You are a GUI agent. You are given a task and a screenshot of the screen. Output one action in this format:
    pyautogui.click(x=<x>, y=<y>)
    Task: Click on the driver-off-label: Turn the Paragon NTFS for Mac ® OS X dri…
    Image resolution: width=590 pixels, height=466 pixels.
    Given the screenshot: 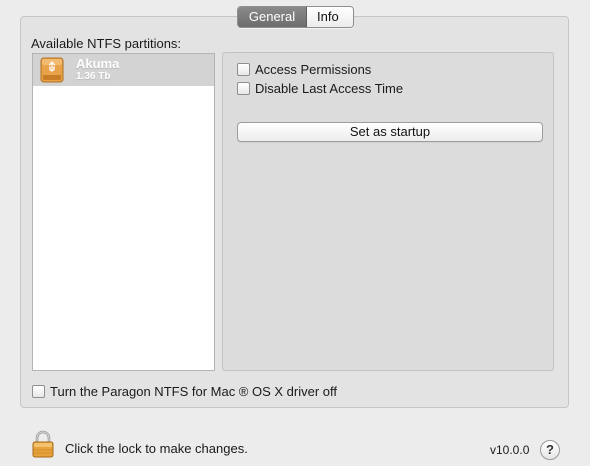 What is the action you would take?
    pyautogui.click(x=194, y=391)
    